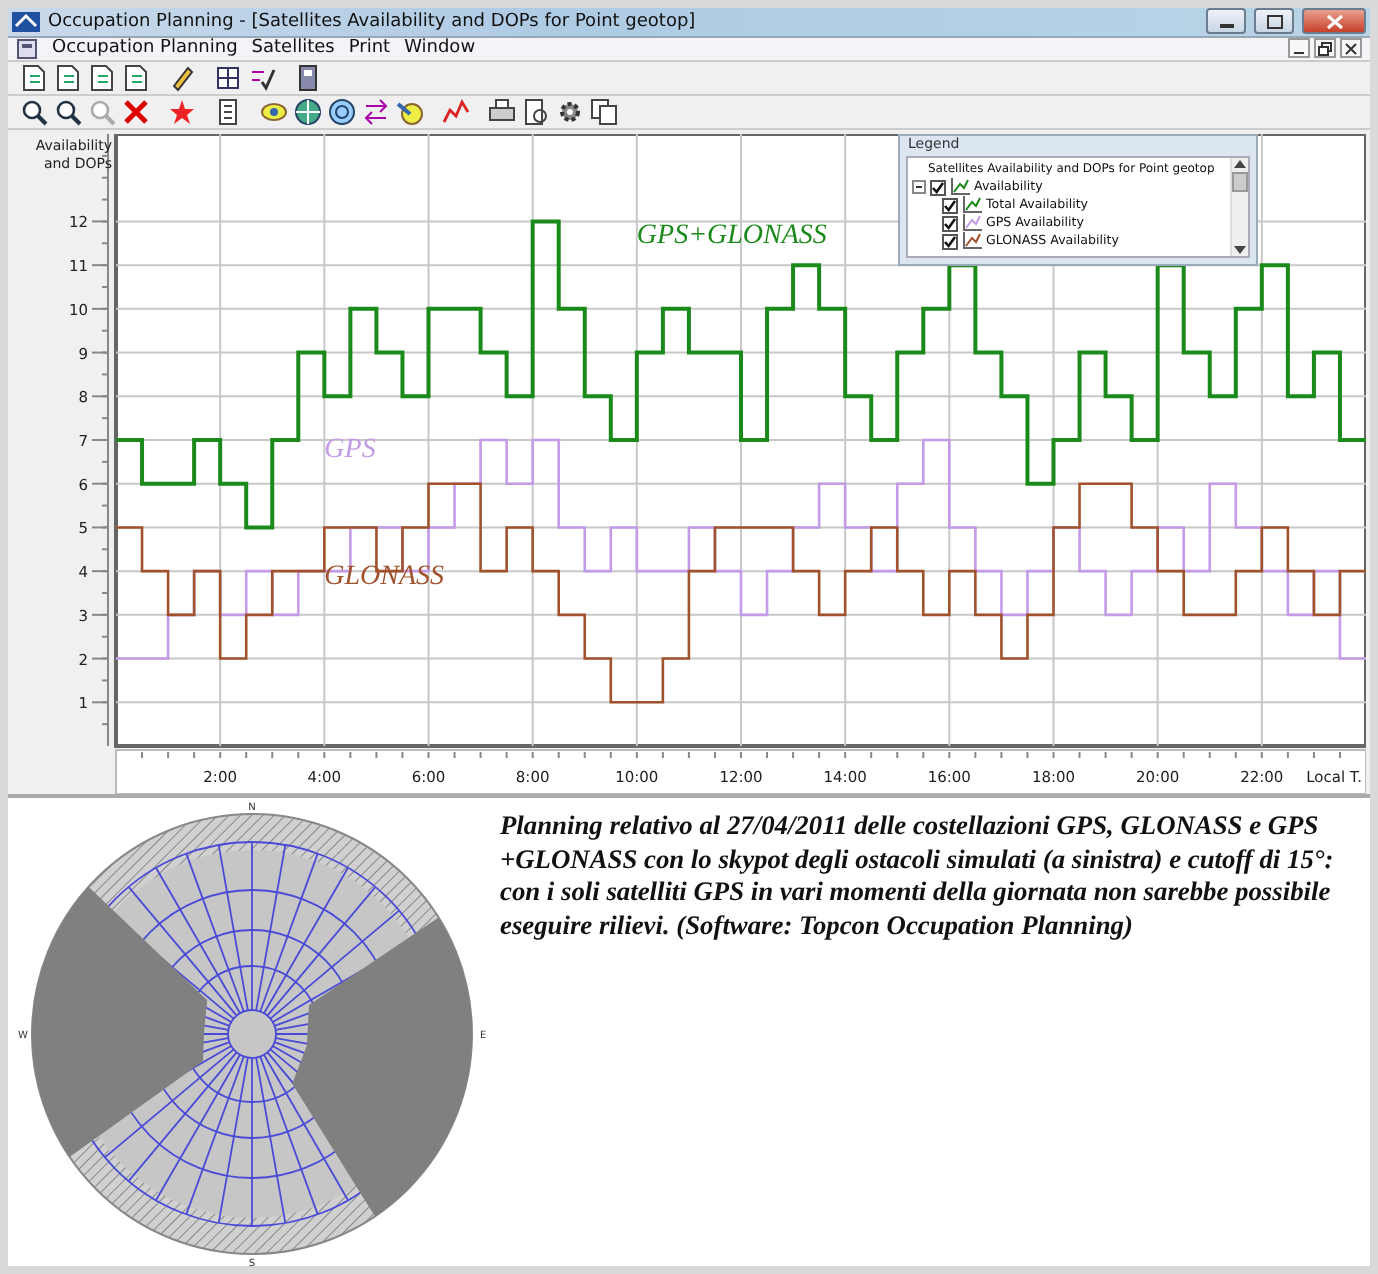  I want to click on maximize-icon, so click(1274, 21).